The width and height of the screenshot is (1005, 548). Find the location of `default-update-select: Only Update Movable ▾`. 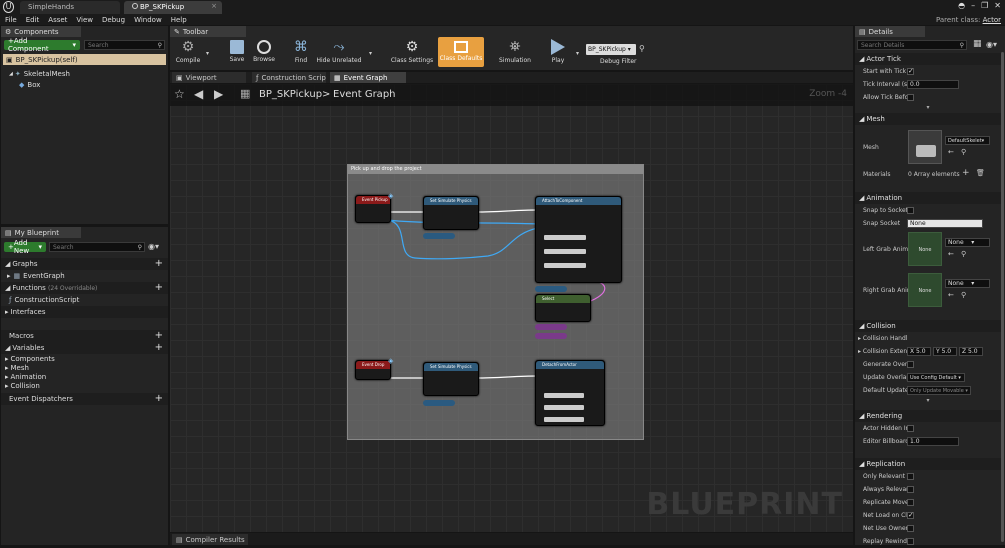

default-update-select: Only Update Movable ▾ is located at coordinates (939, 390).